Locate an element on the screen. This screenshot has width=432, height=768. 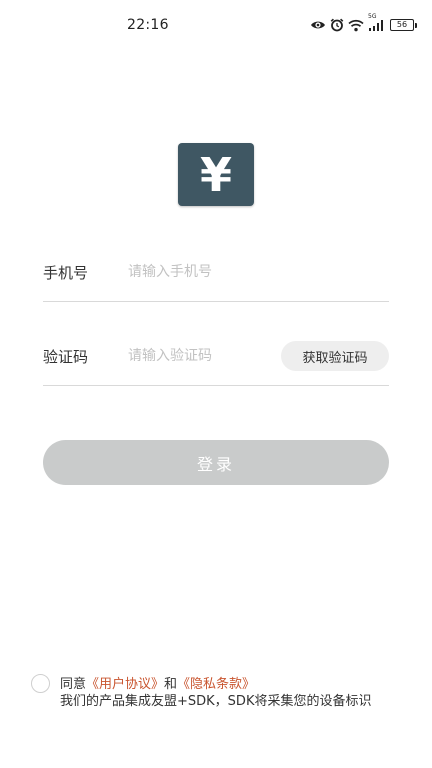
yen-icon: ¥ is located at coordinates (215, 174).